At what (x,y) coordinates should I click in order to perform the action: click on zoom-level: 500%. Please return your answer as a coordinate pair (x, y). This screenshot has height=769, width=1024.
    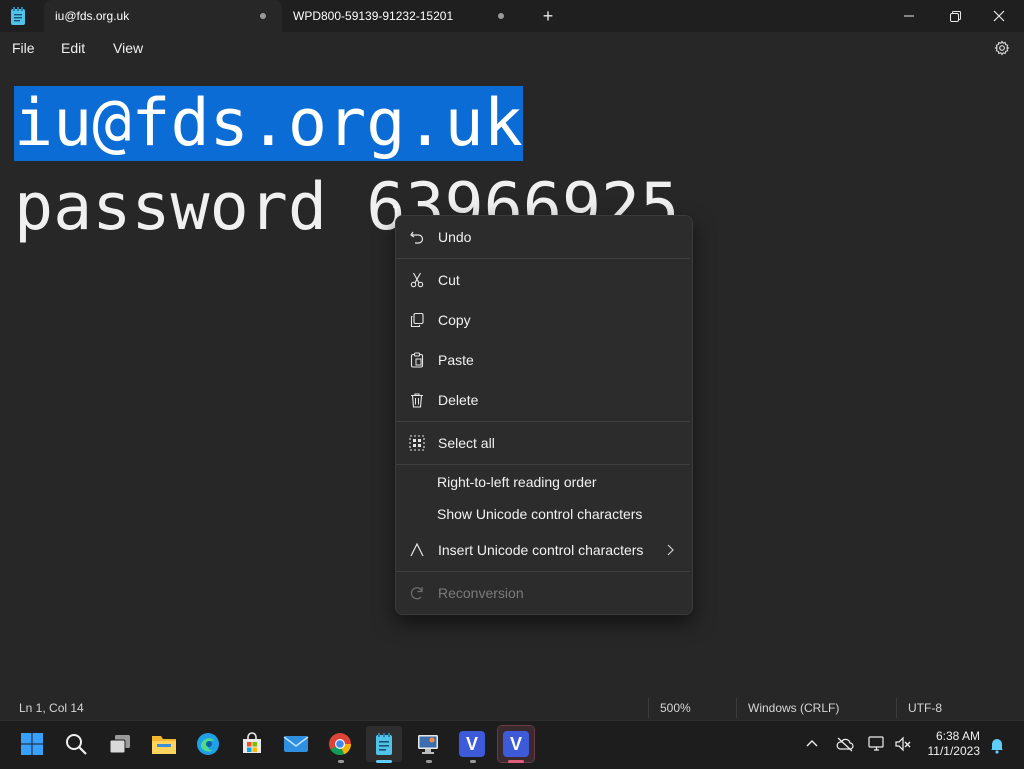
    Looking at the image, I should click on (675, 708).